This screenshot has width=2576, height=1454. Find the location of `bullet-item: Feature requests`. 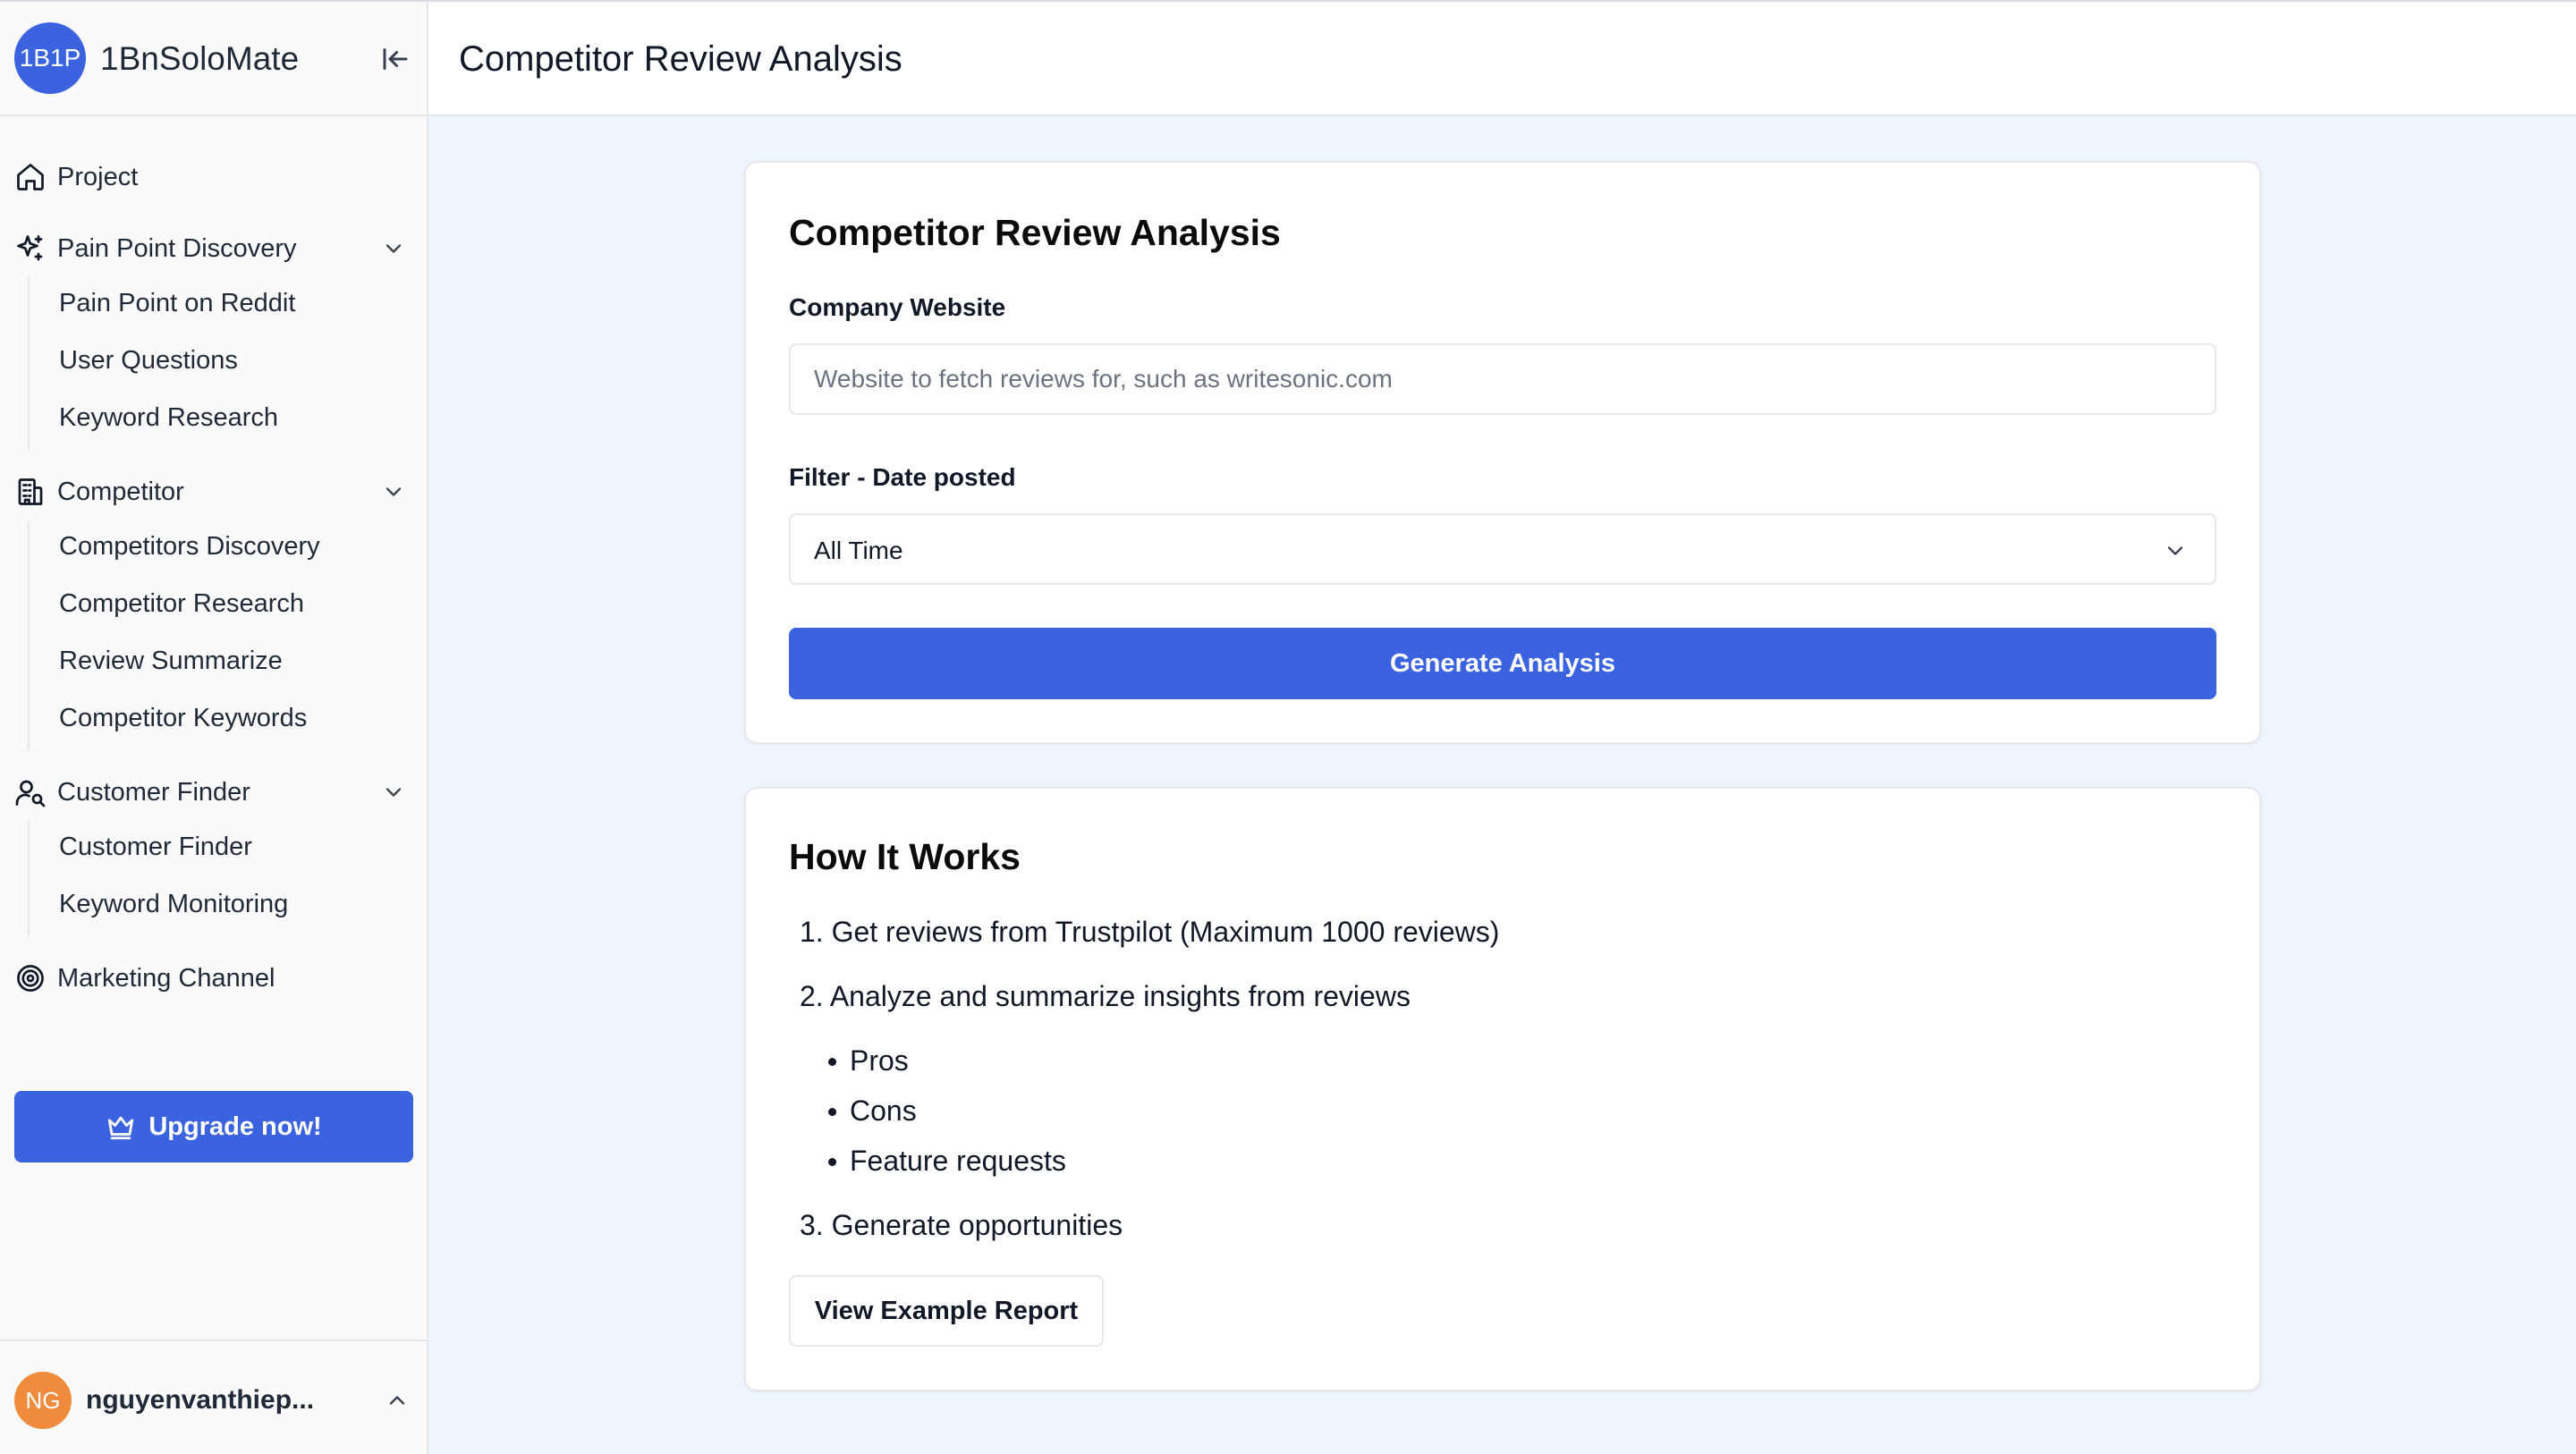

bullet-item: Feature requests is located at coordinates (947, 1161).